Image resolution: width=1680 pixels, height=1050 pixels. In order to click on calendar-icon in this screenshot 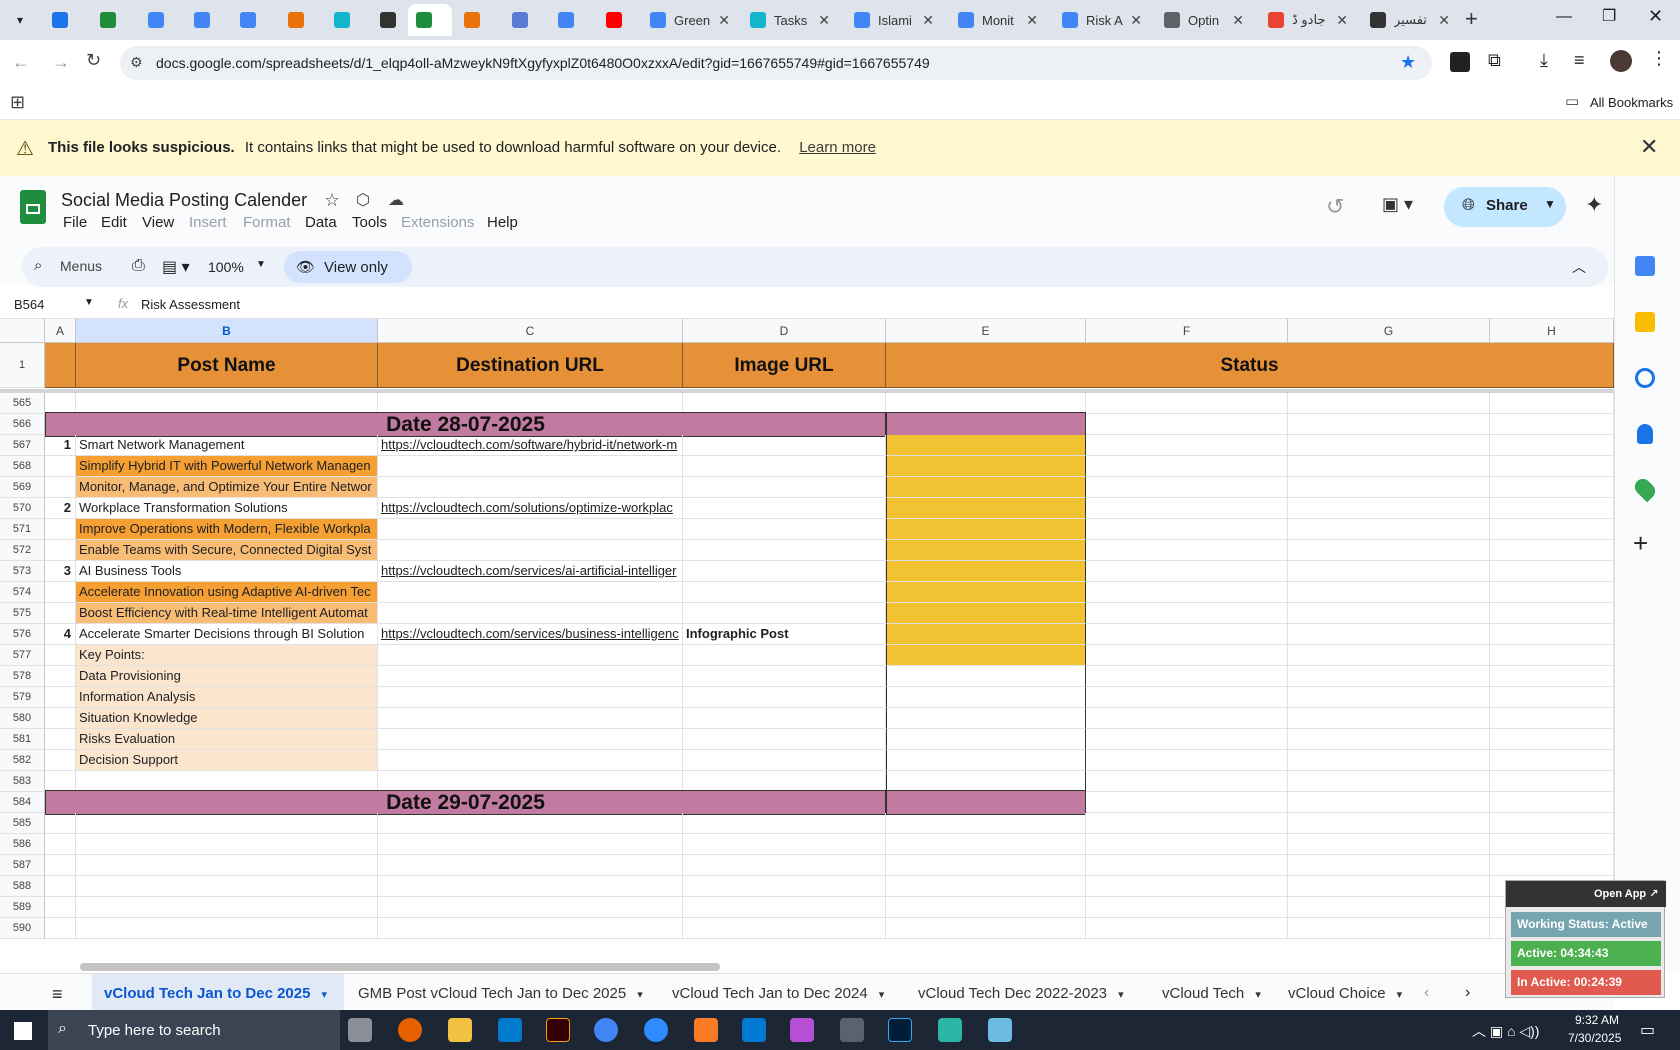, I will do `click(1645, 266)`.